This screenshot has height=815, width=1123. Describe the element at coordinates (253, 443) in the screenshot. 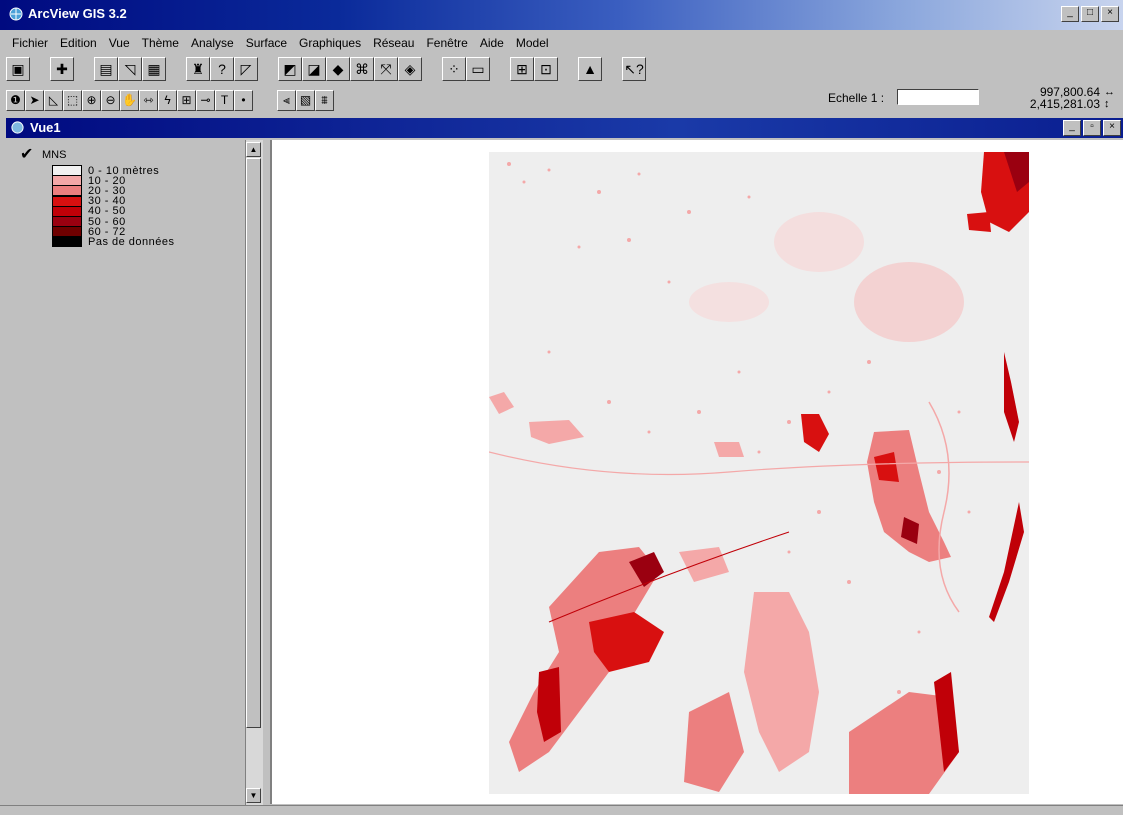

I see `scroll-thumb` at that location.